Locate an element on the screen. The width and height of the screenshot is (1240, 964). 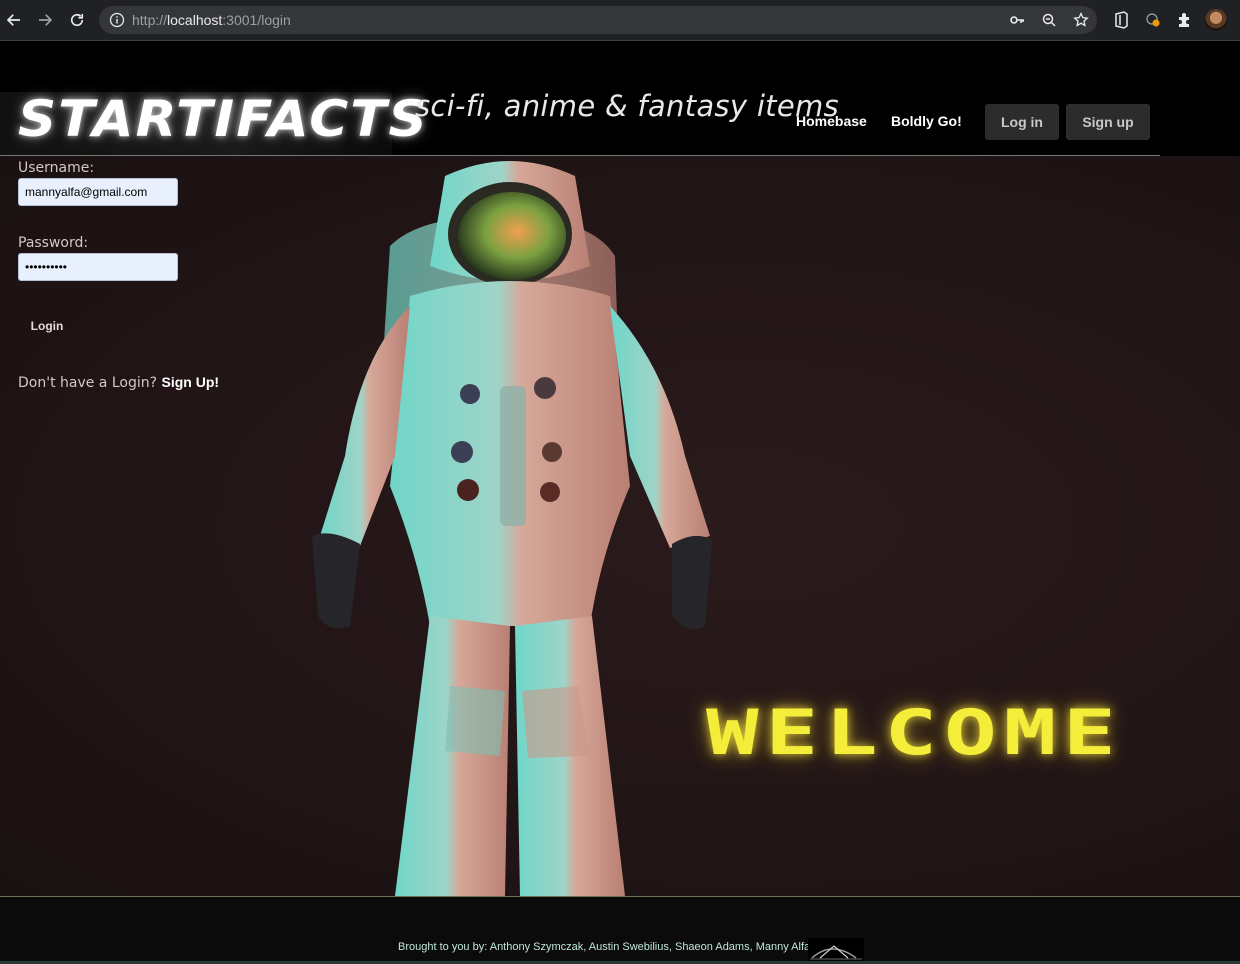
nav-homebase-link: Homebase is located at coordinates (831, 121).